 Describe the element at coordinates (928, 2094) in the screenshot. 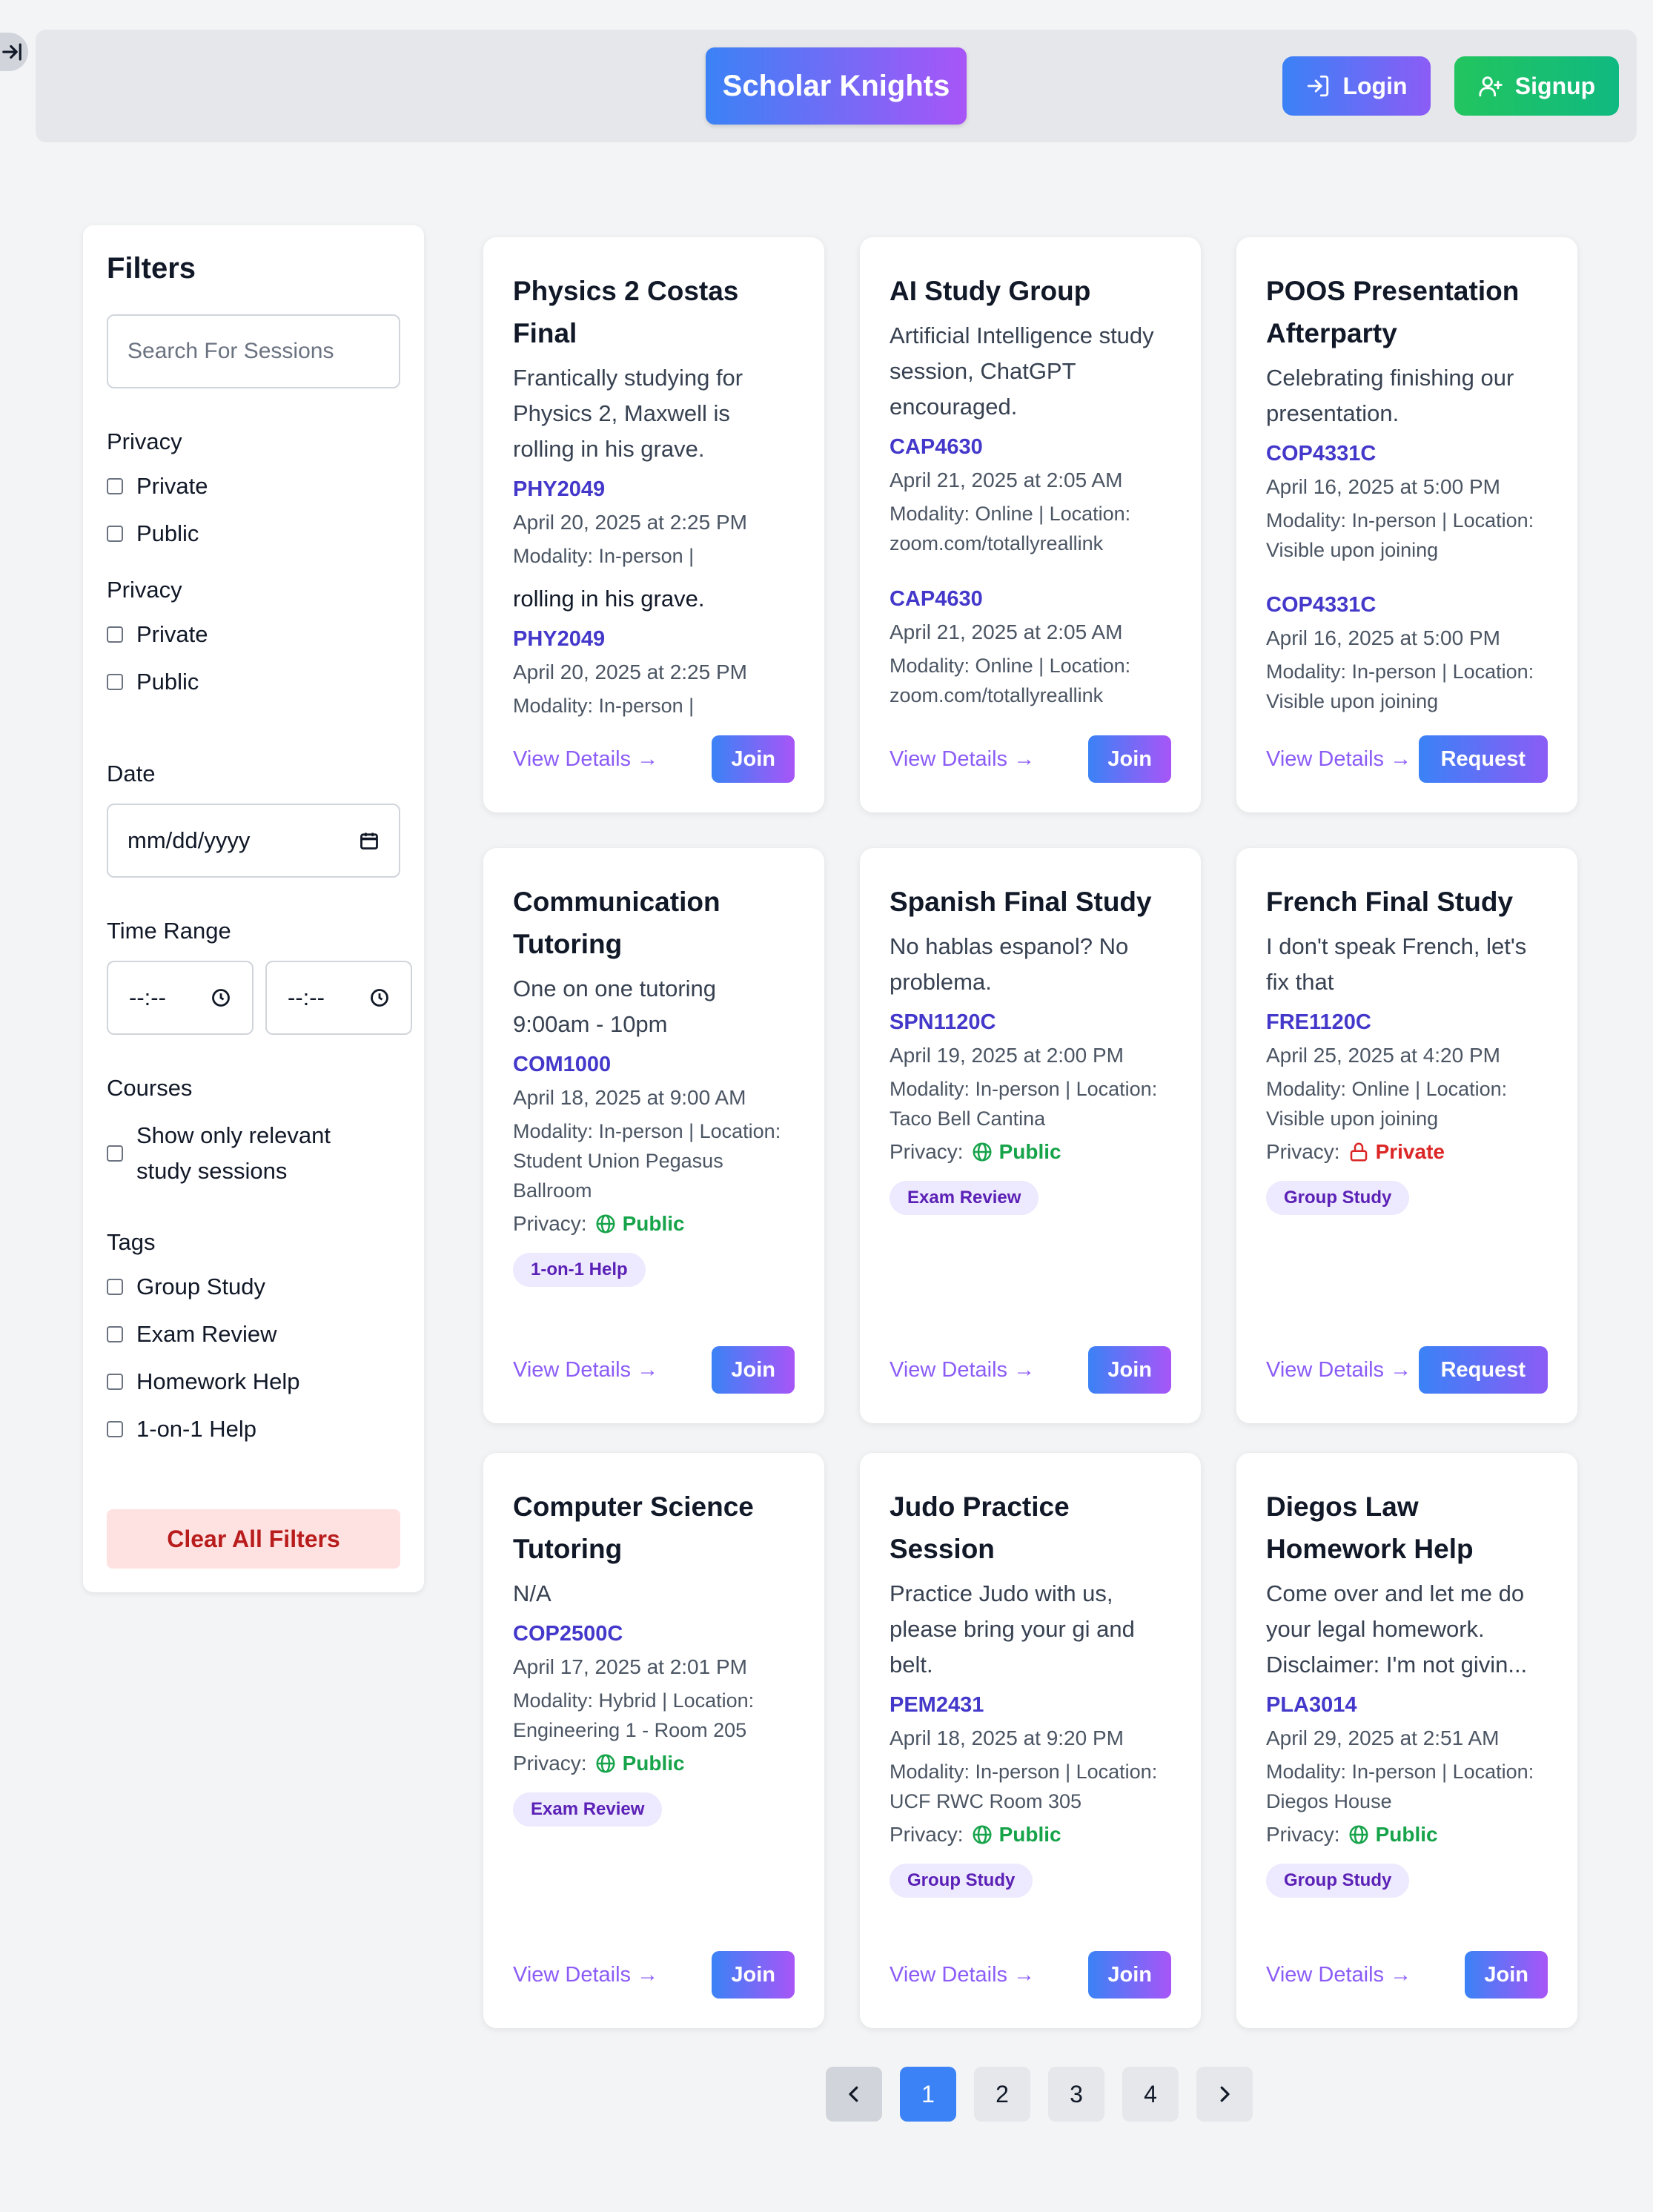

I see `page-button-1: 1` at that location.